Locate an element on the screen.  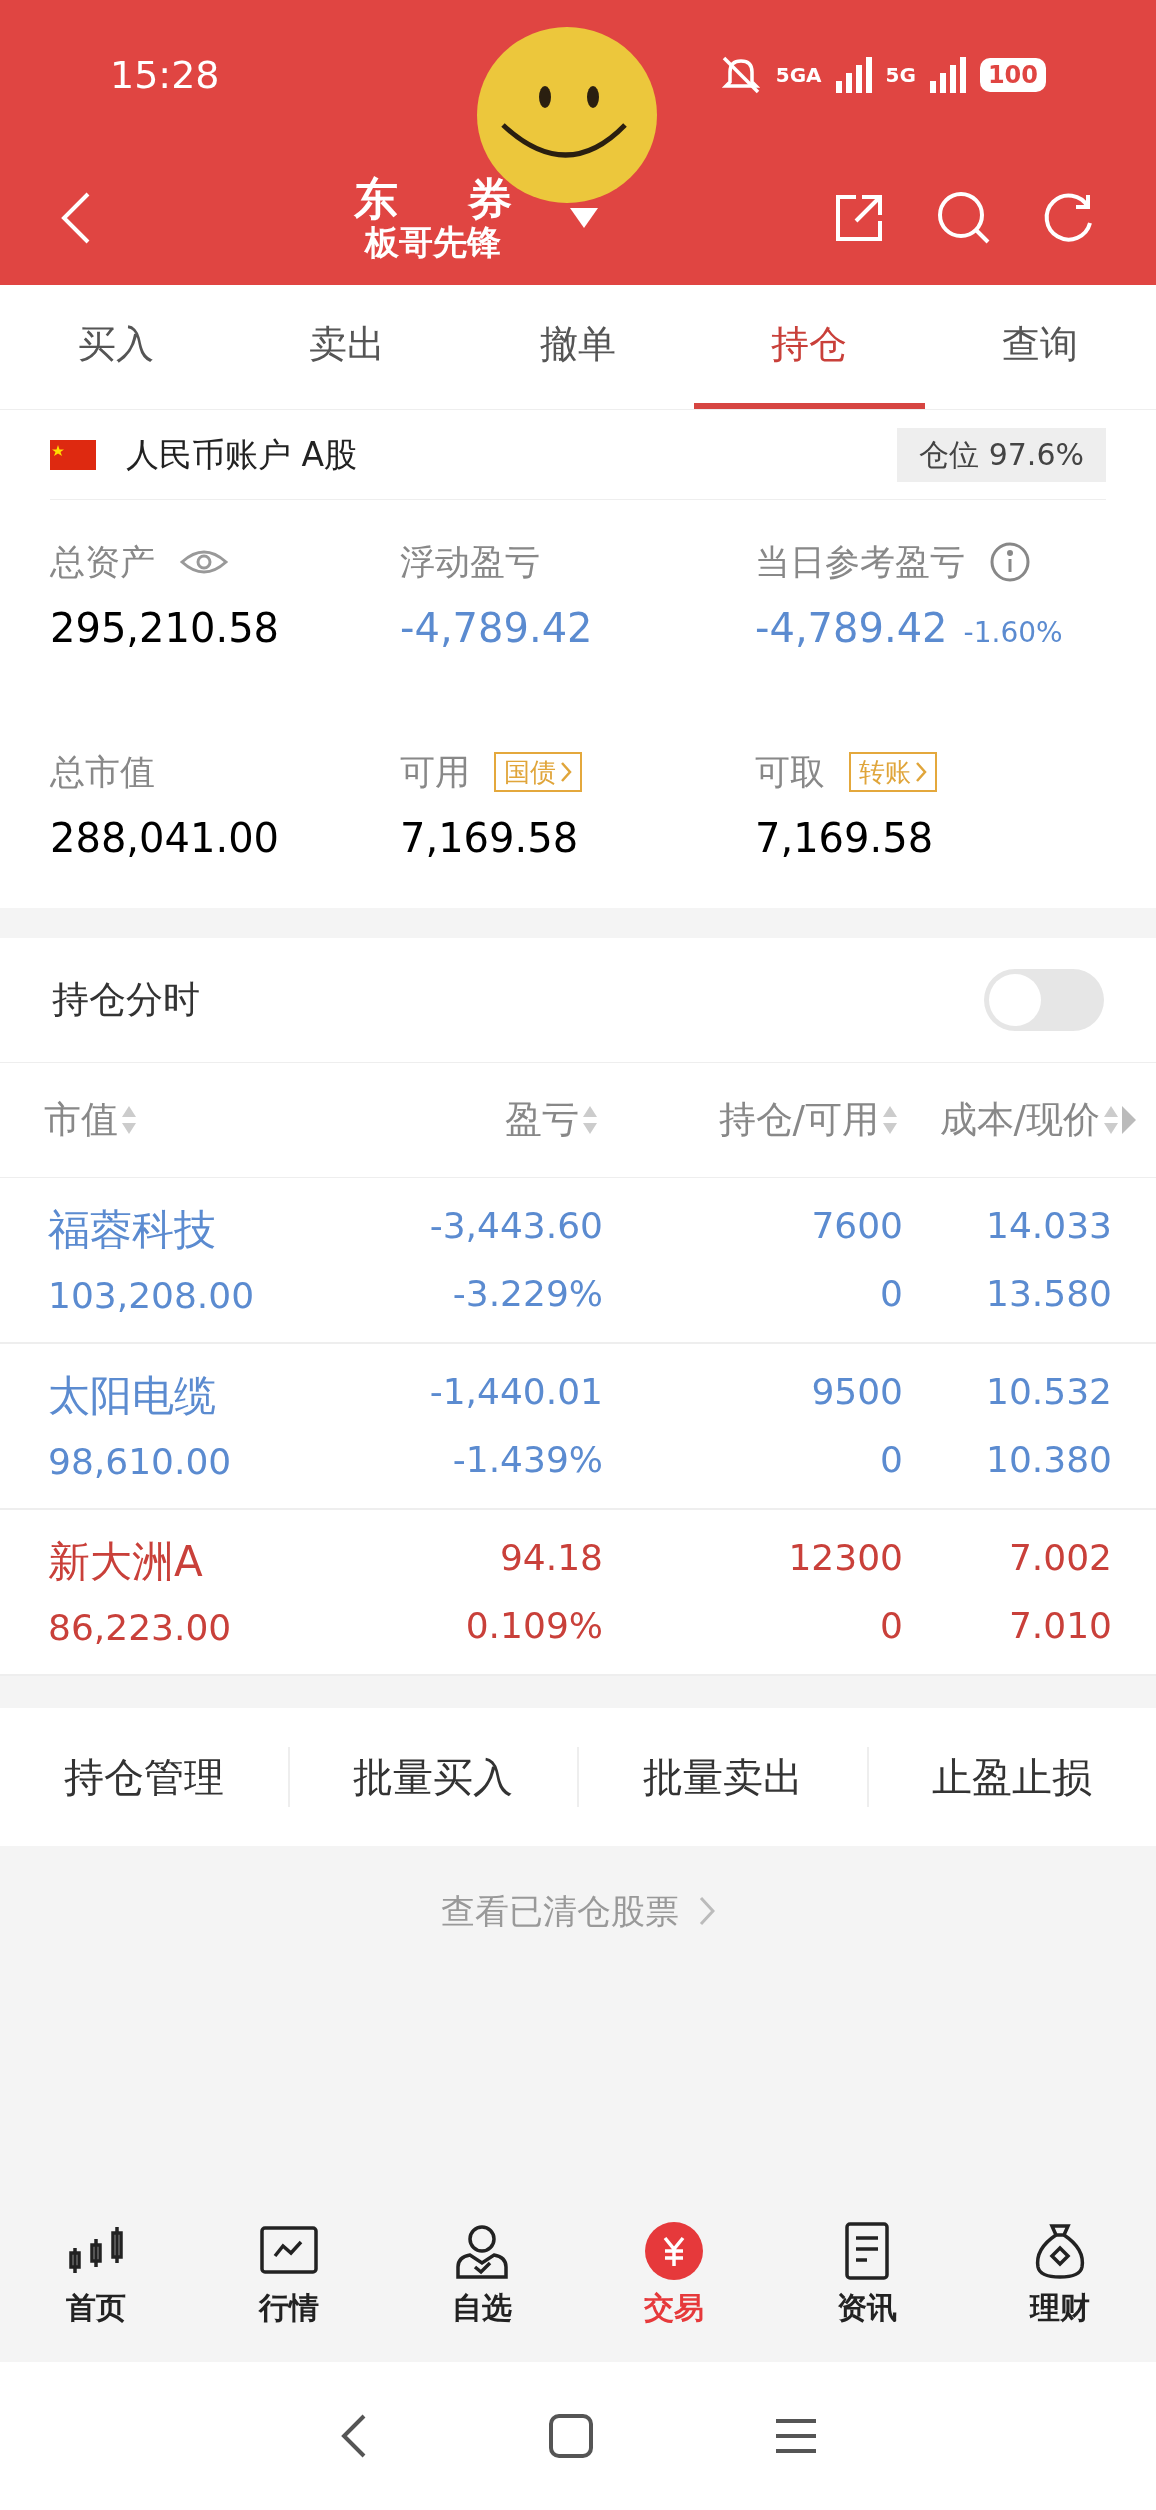
tab: 买入 is located at coordinates (116, 347).